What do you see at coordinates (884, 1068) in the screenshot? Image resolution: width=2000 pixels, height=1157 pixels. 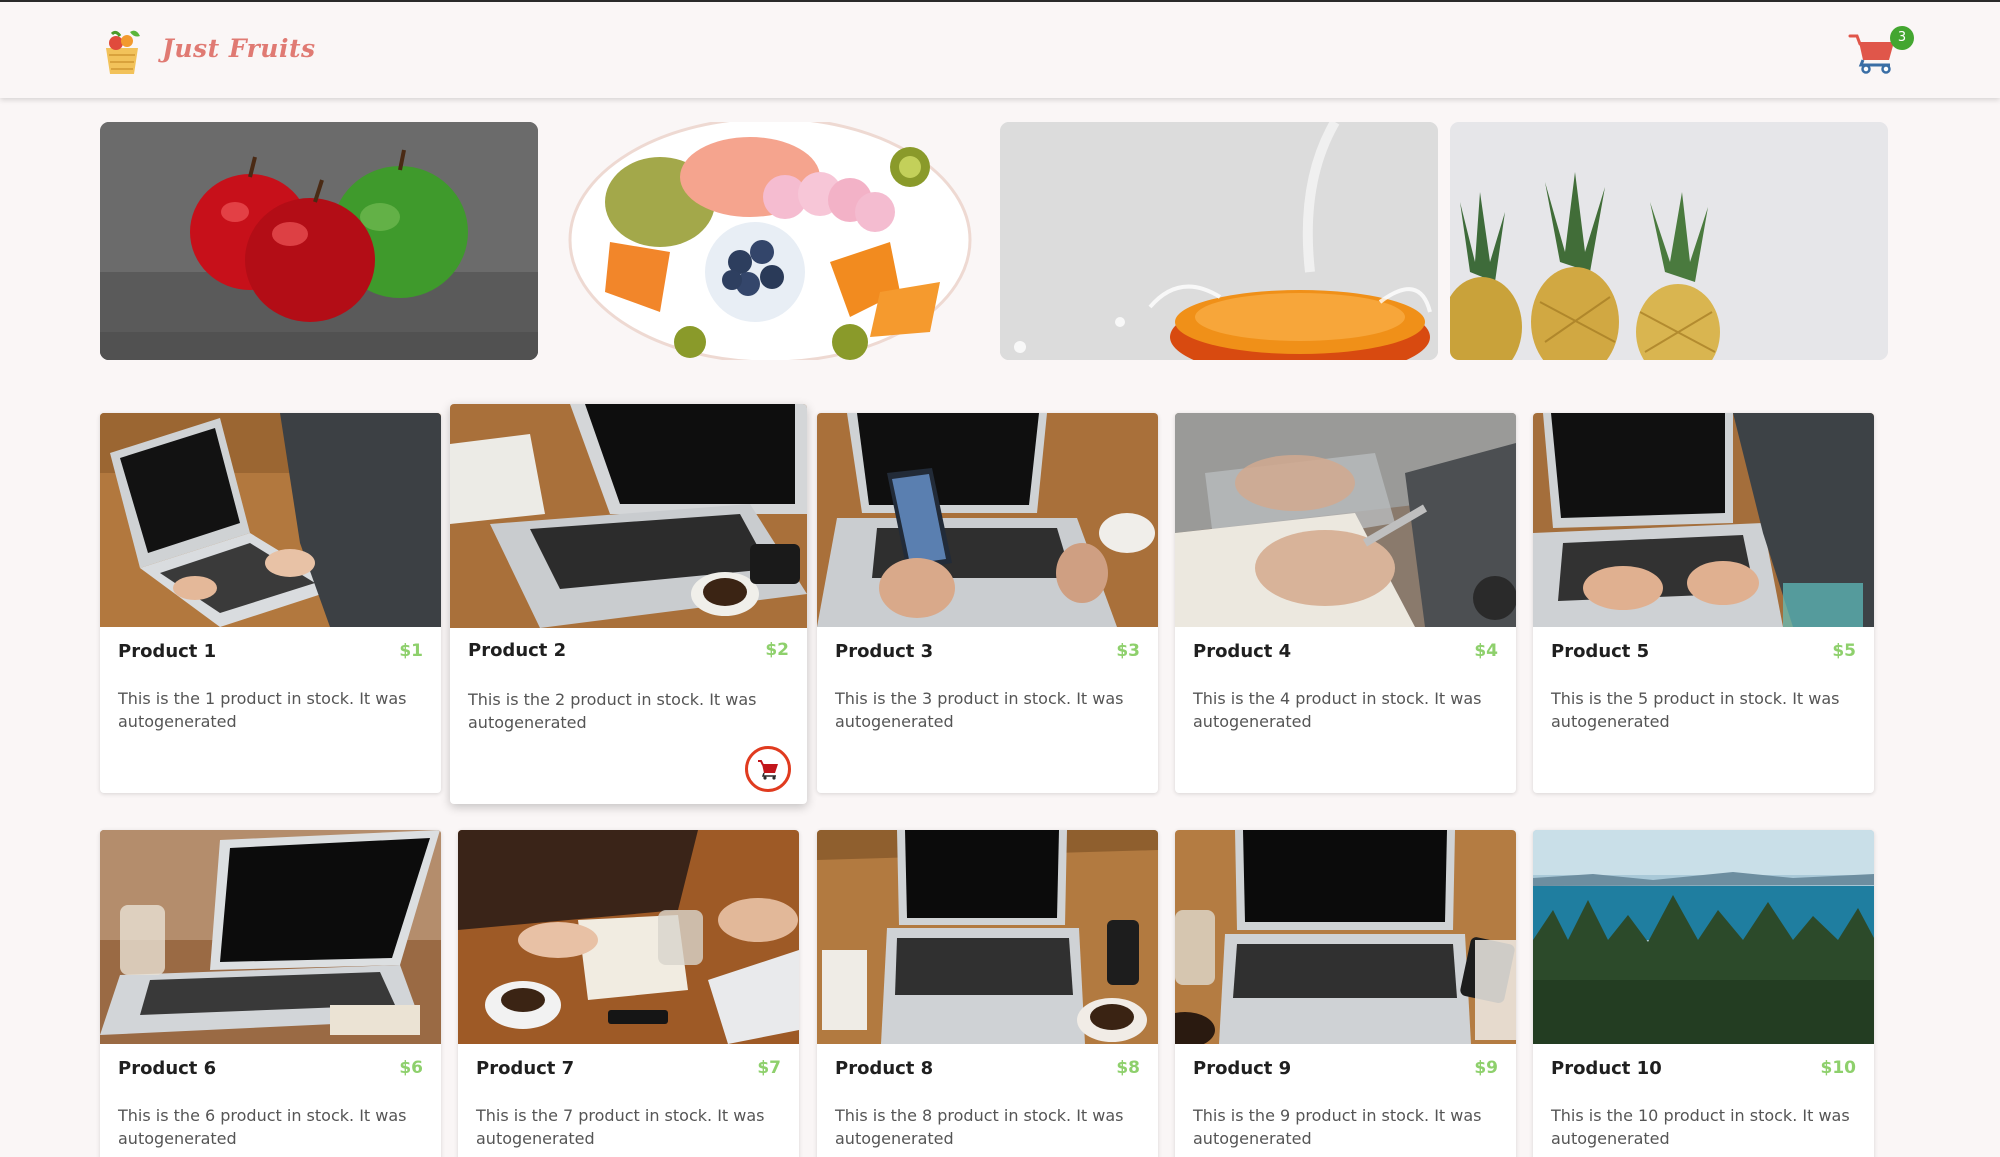 I see `product-name: Product 8` at bounding box center [884, 1068].